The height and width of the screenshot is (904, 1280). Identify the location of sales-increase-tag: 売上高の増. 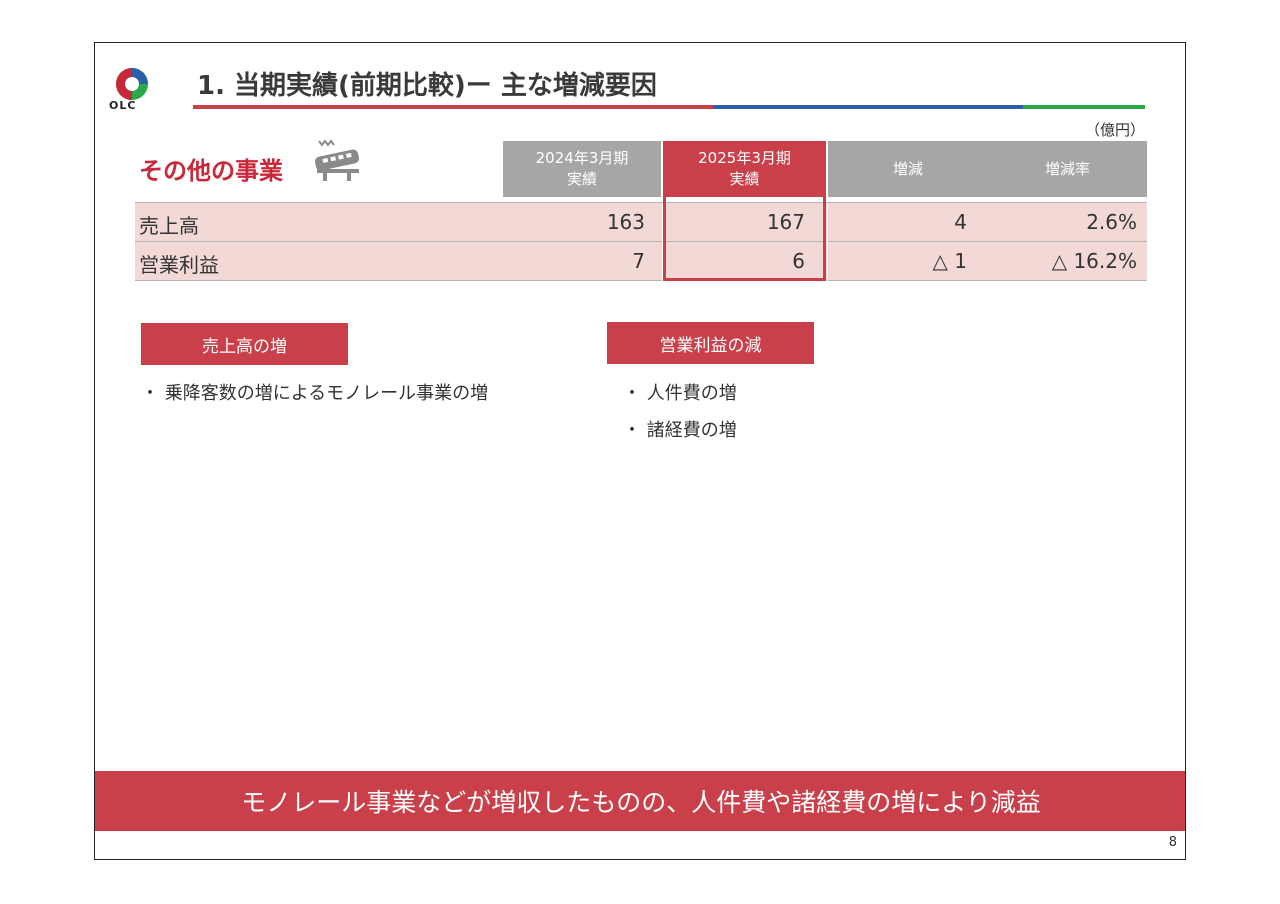
(244, 344).